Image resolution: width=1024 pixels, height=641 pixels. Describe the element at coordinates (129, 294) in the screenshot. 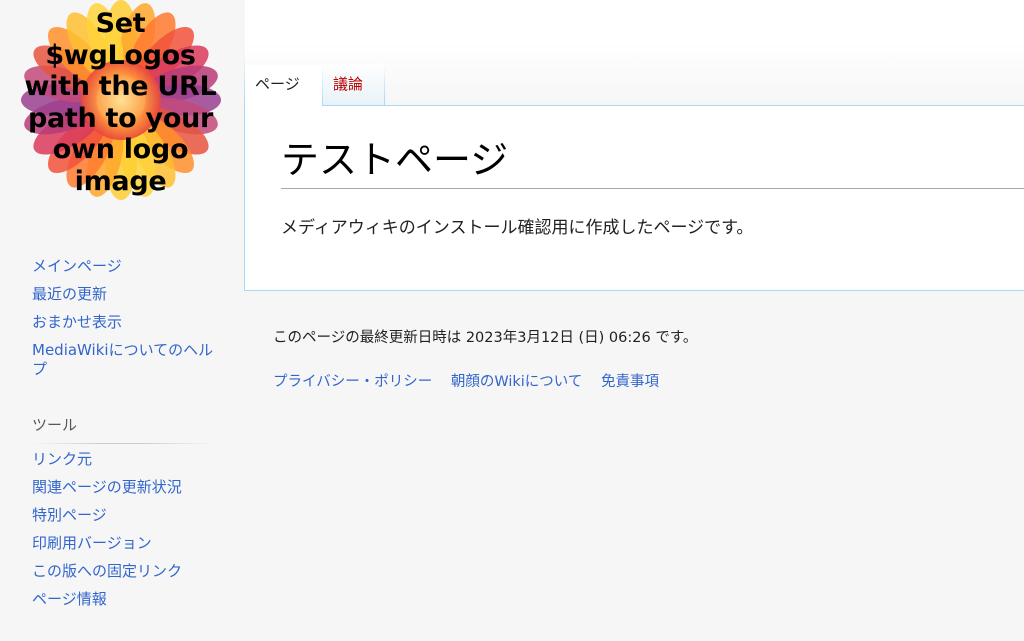

I see `sidebar-item-recent-changes: 最近の更新` at that location.